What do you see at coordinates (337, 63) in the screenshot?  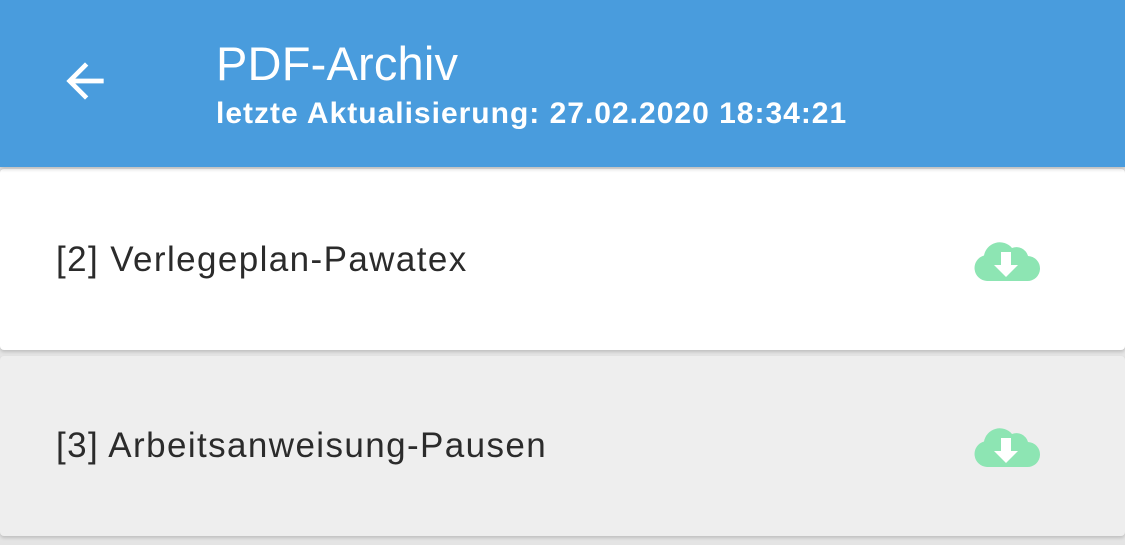 I see `page-title: PDF-Archiv` at bounding box center [337, 63].